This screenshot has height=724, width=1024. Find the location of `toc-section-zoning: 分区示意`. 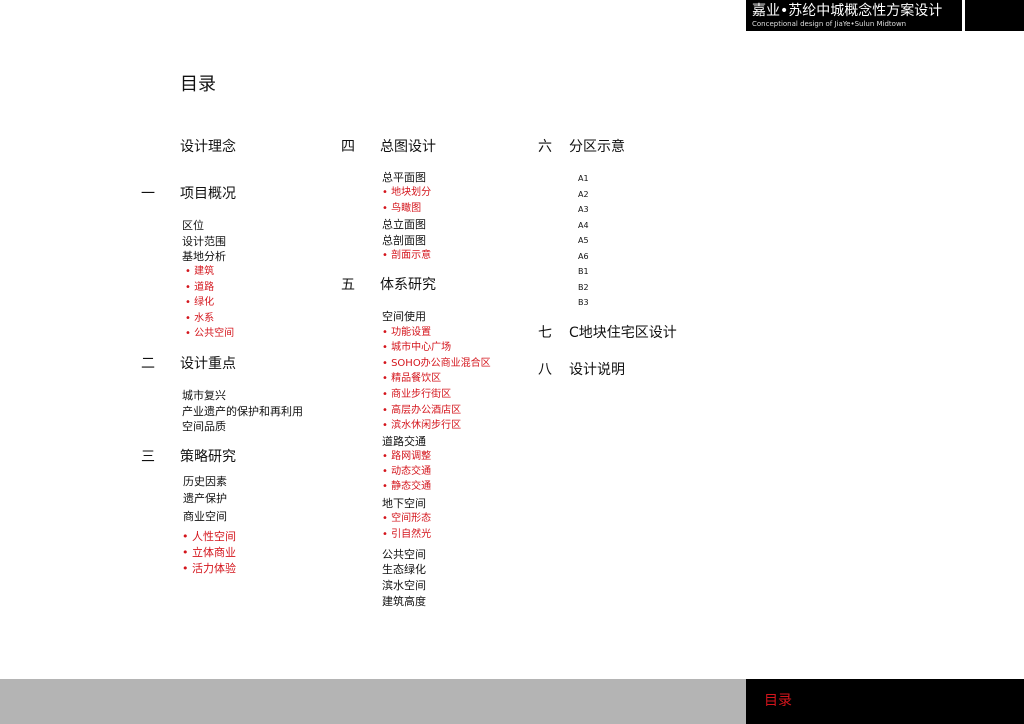

toc-section-zoning: 分区示意 is located at coordinates (597, 147).